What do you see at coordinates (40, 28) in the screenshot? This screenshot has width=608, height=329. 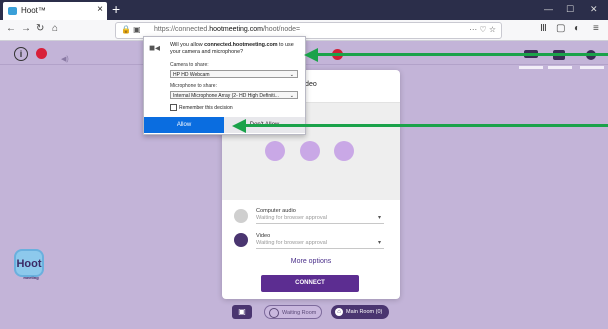 I see `reload-icon: ↻` at bounding box center [40, 28].